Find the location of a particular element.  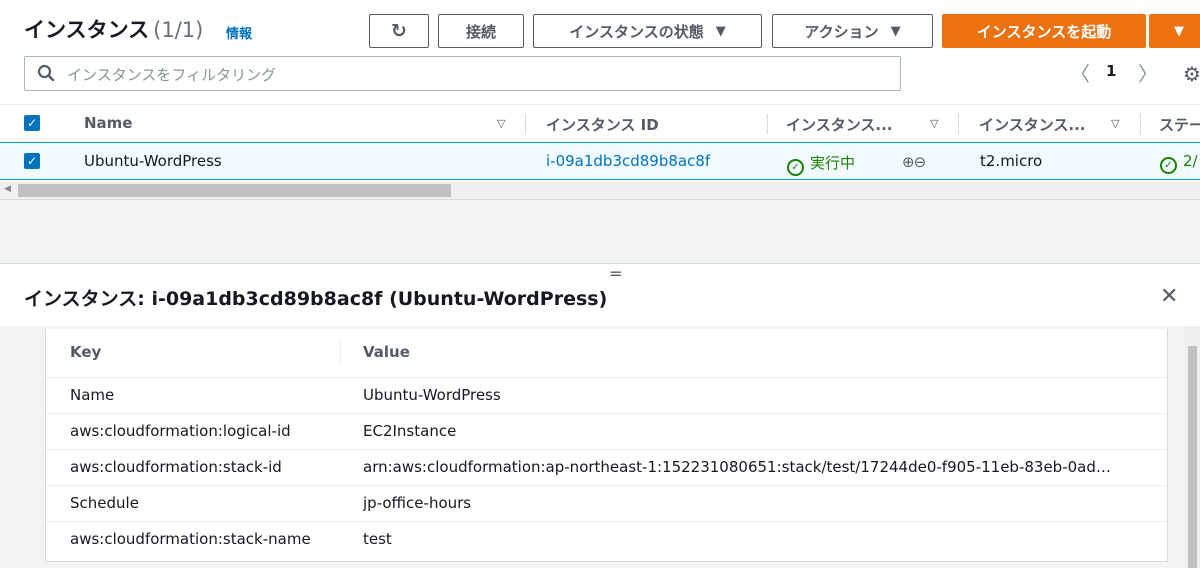

gear-icon: ⚙ is located at coordinates (1191, 74).